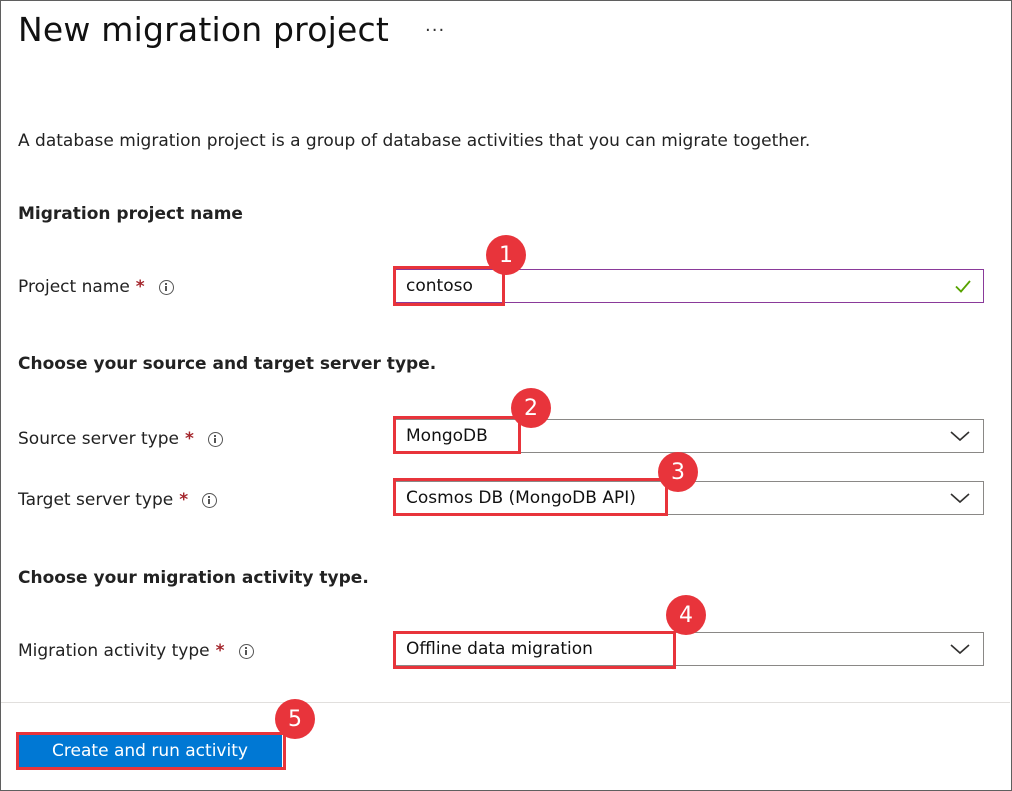 The image size is (1012, 791). I want to click on activity-type-label: Migration activity type *, so click(136, 651).